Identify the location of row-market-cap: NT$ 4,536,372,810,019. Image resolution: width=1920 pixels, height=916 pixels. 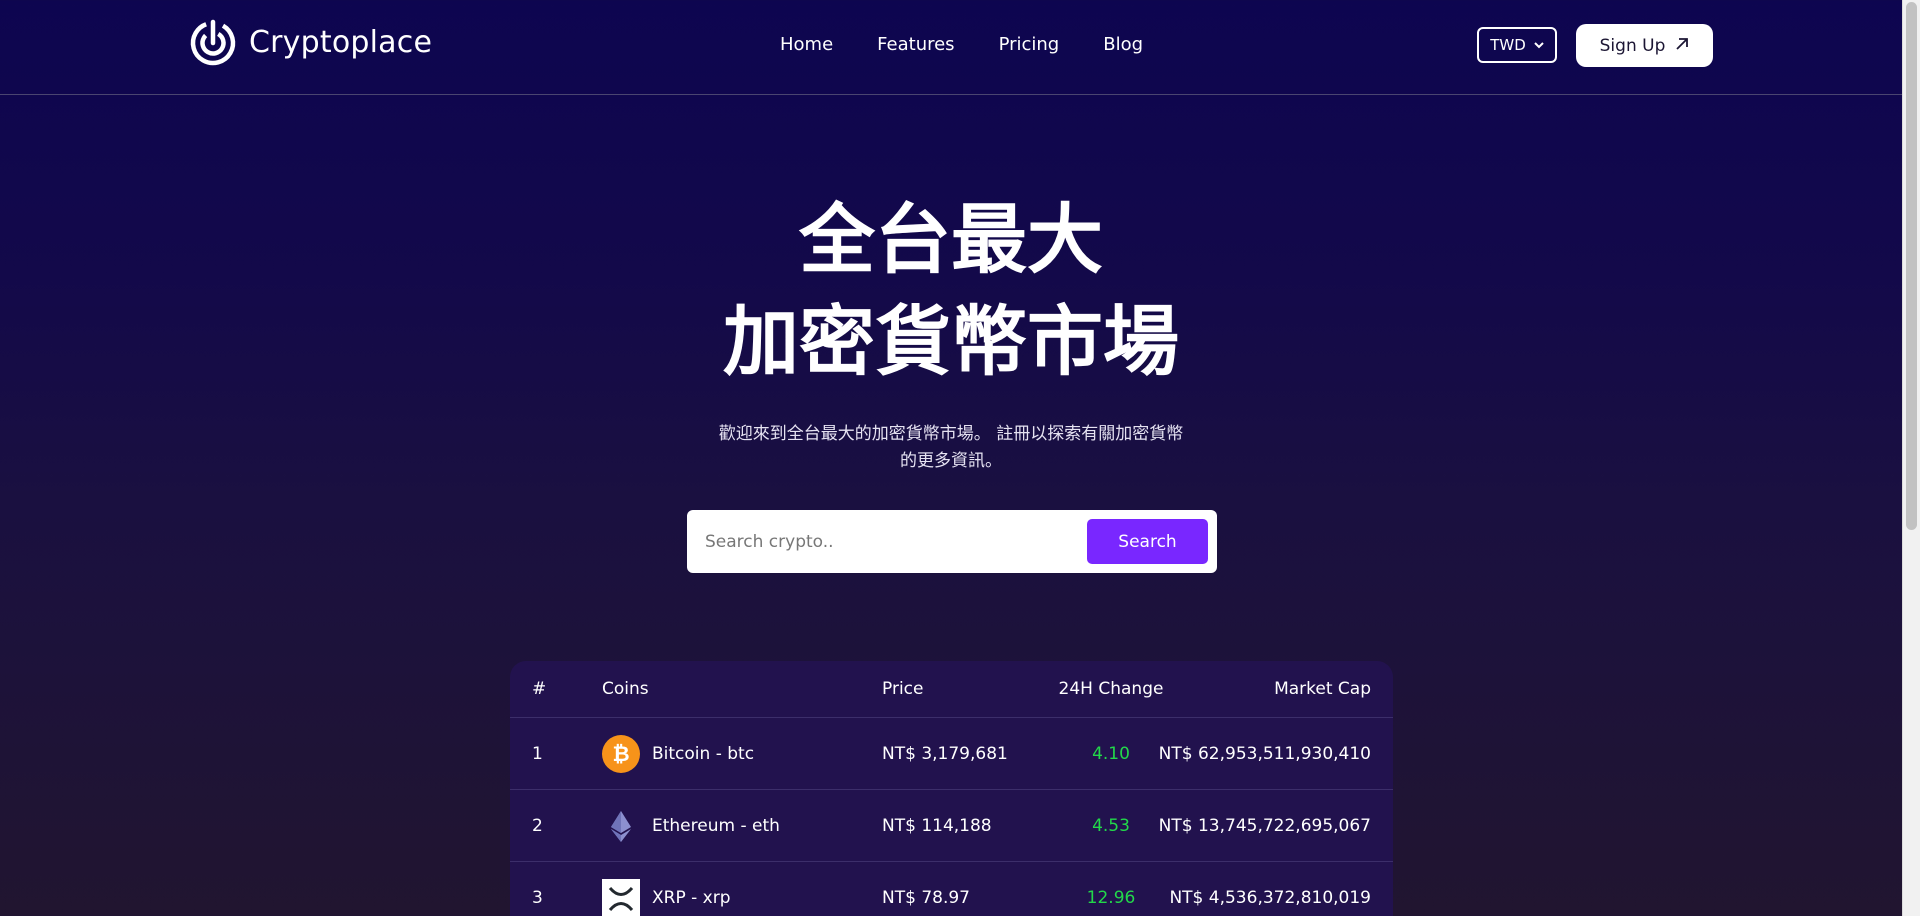
(1270, 898).